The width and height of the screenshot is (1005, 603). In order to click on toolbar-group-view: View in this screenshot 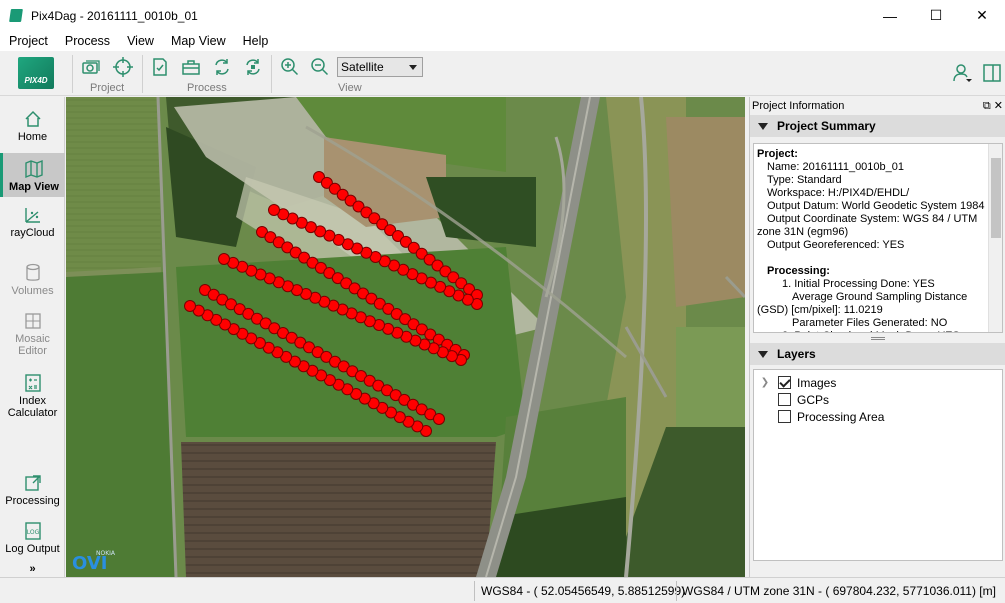, I will do `click(350, 88)`.